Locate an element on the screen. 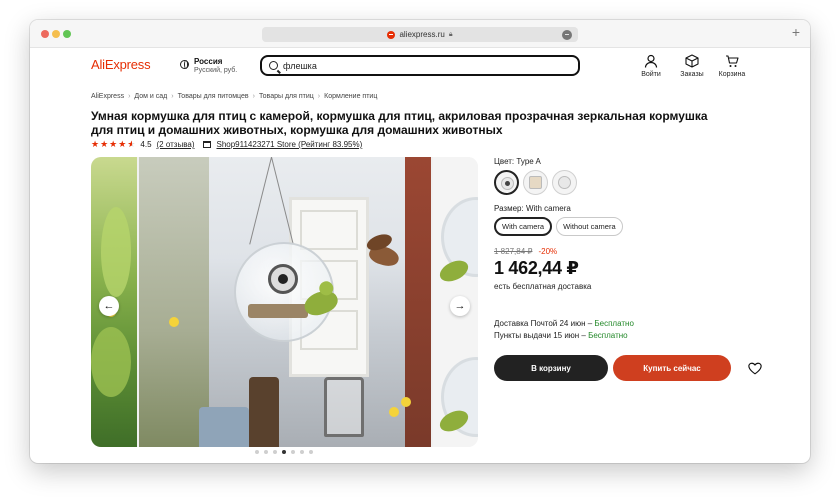 The width and height of the screenshot is (840, 503). size-without-camera-button: Without camera is located at coordinates (589, 226).